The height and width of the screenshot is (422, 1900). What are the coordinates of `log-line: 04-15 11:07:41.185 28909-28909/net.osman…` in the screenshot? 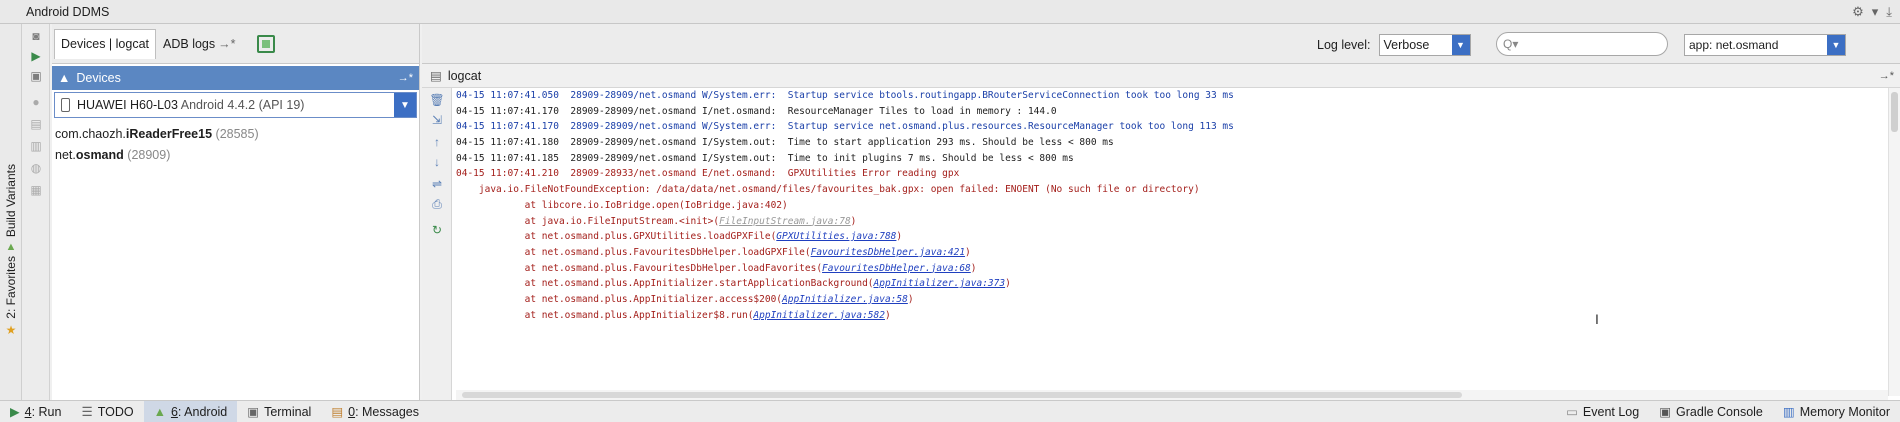 It's located at (1172, 159).